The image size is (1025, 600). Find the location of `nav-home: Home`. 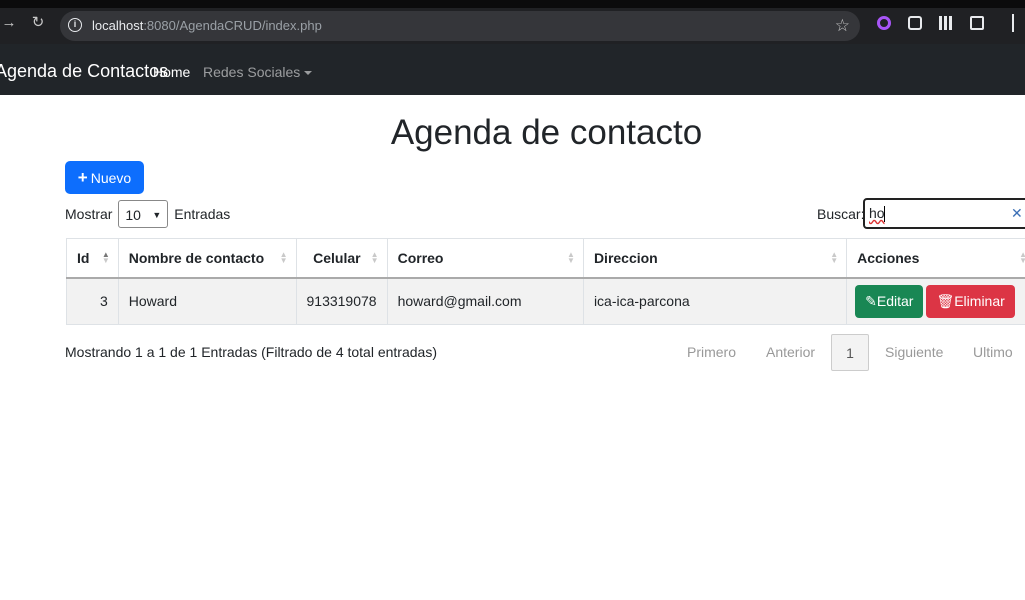

nav-home: Home is located at coordinates (171, 72).